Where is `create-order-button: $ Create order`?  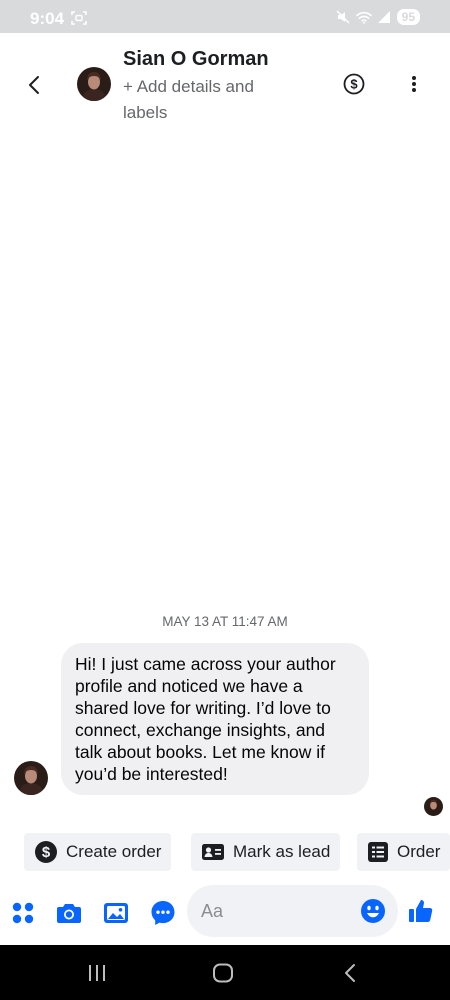 create-order-button: $ Create order is located at coordinates (98, 852).